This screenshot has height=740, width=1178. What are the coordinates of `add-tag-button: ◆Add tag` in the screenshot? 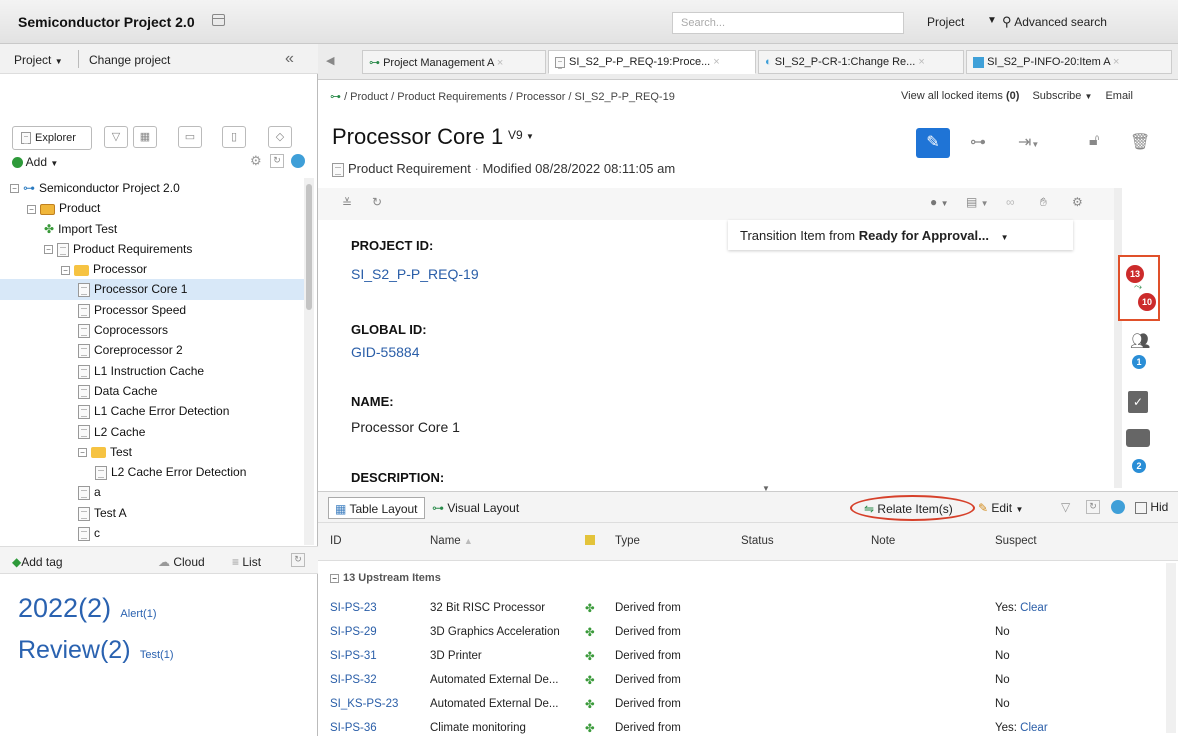 It's located at (37, 562).